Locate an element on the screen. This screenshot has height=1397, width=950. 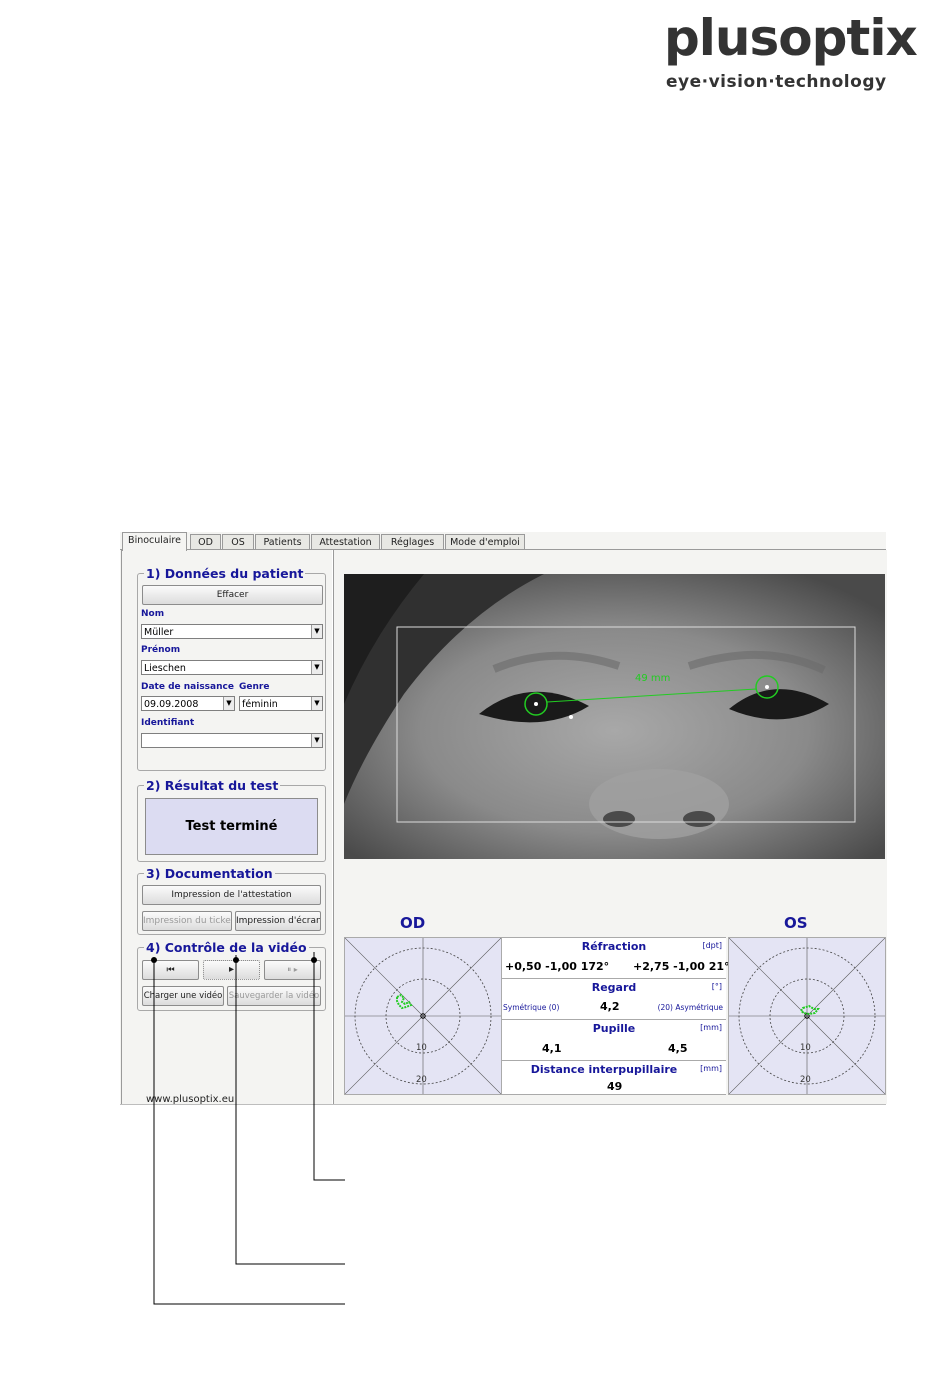
callout-dot-play is located at coordinates (236, 960).